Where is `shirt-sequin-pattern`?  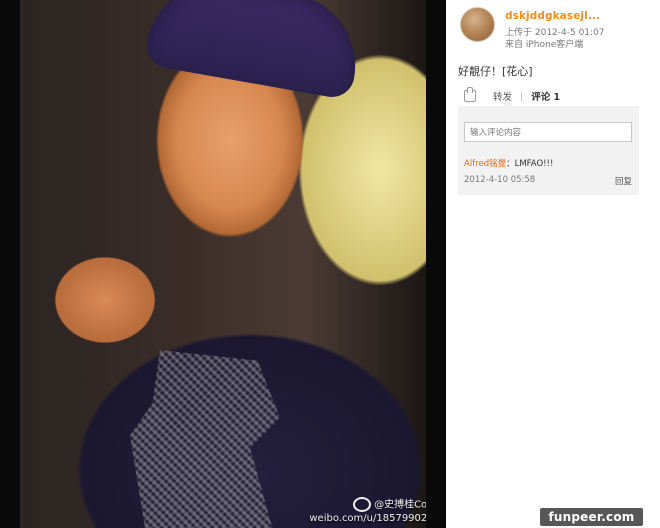 shirt-sequin-pattern is located at coordinates (205, 439).